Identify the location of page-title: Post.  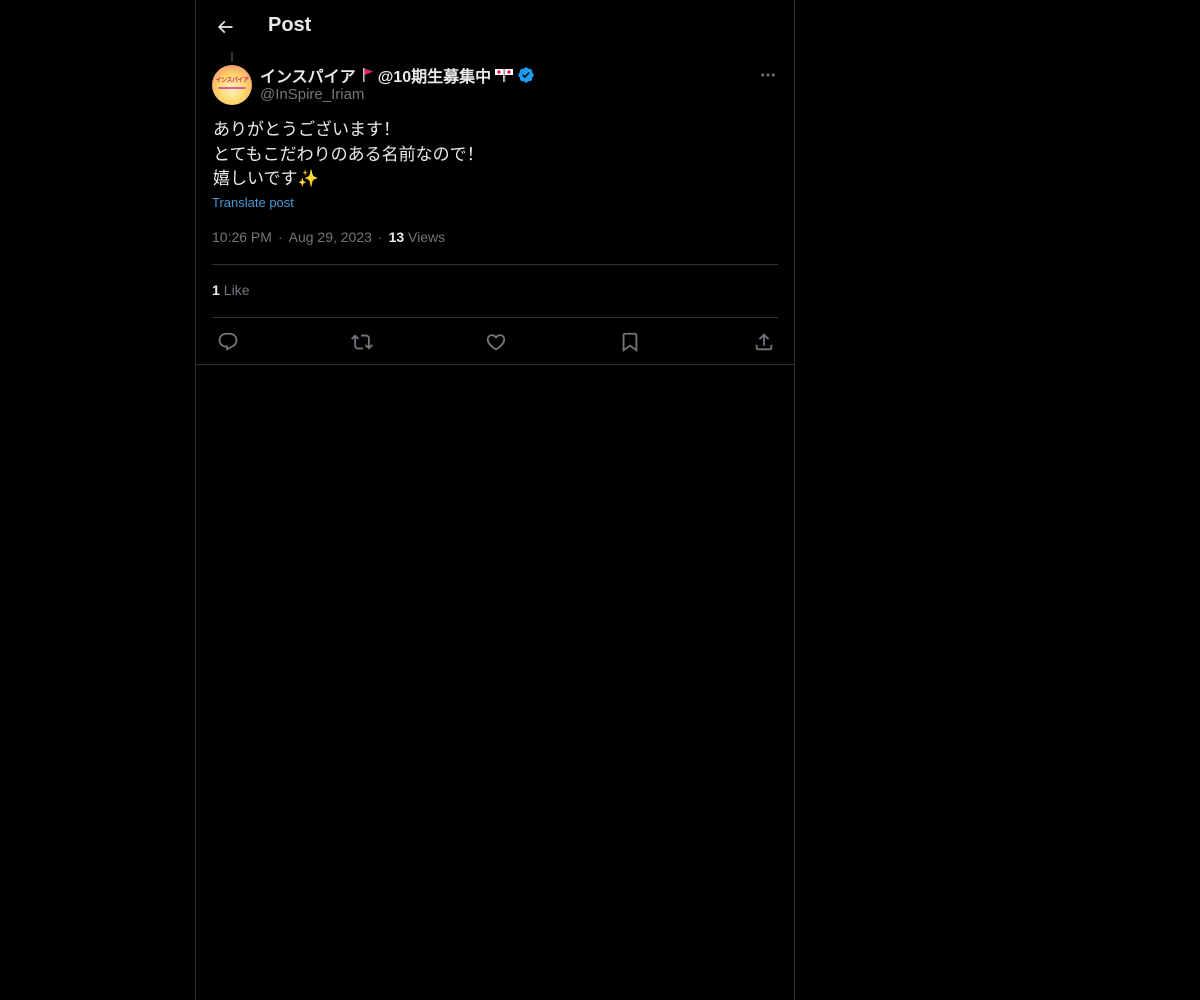
(290, 25).